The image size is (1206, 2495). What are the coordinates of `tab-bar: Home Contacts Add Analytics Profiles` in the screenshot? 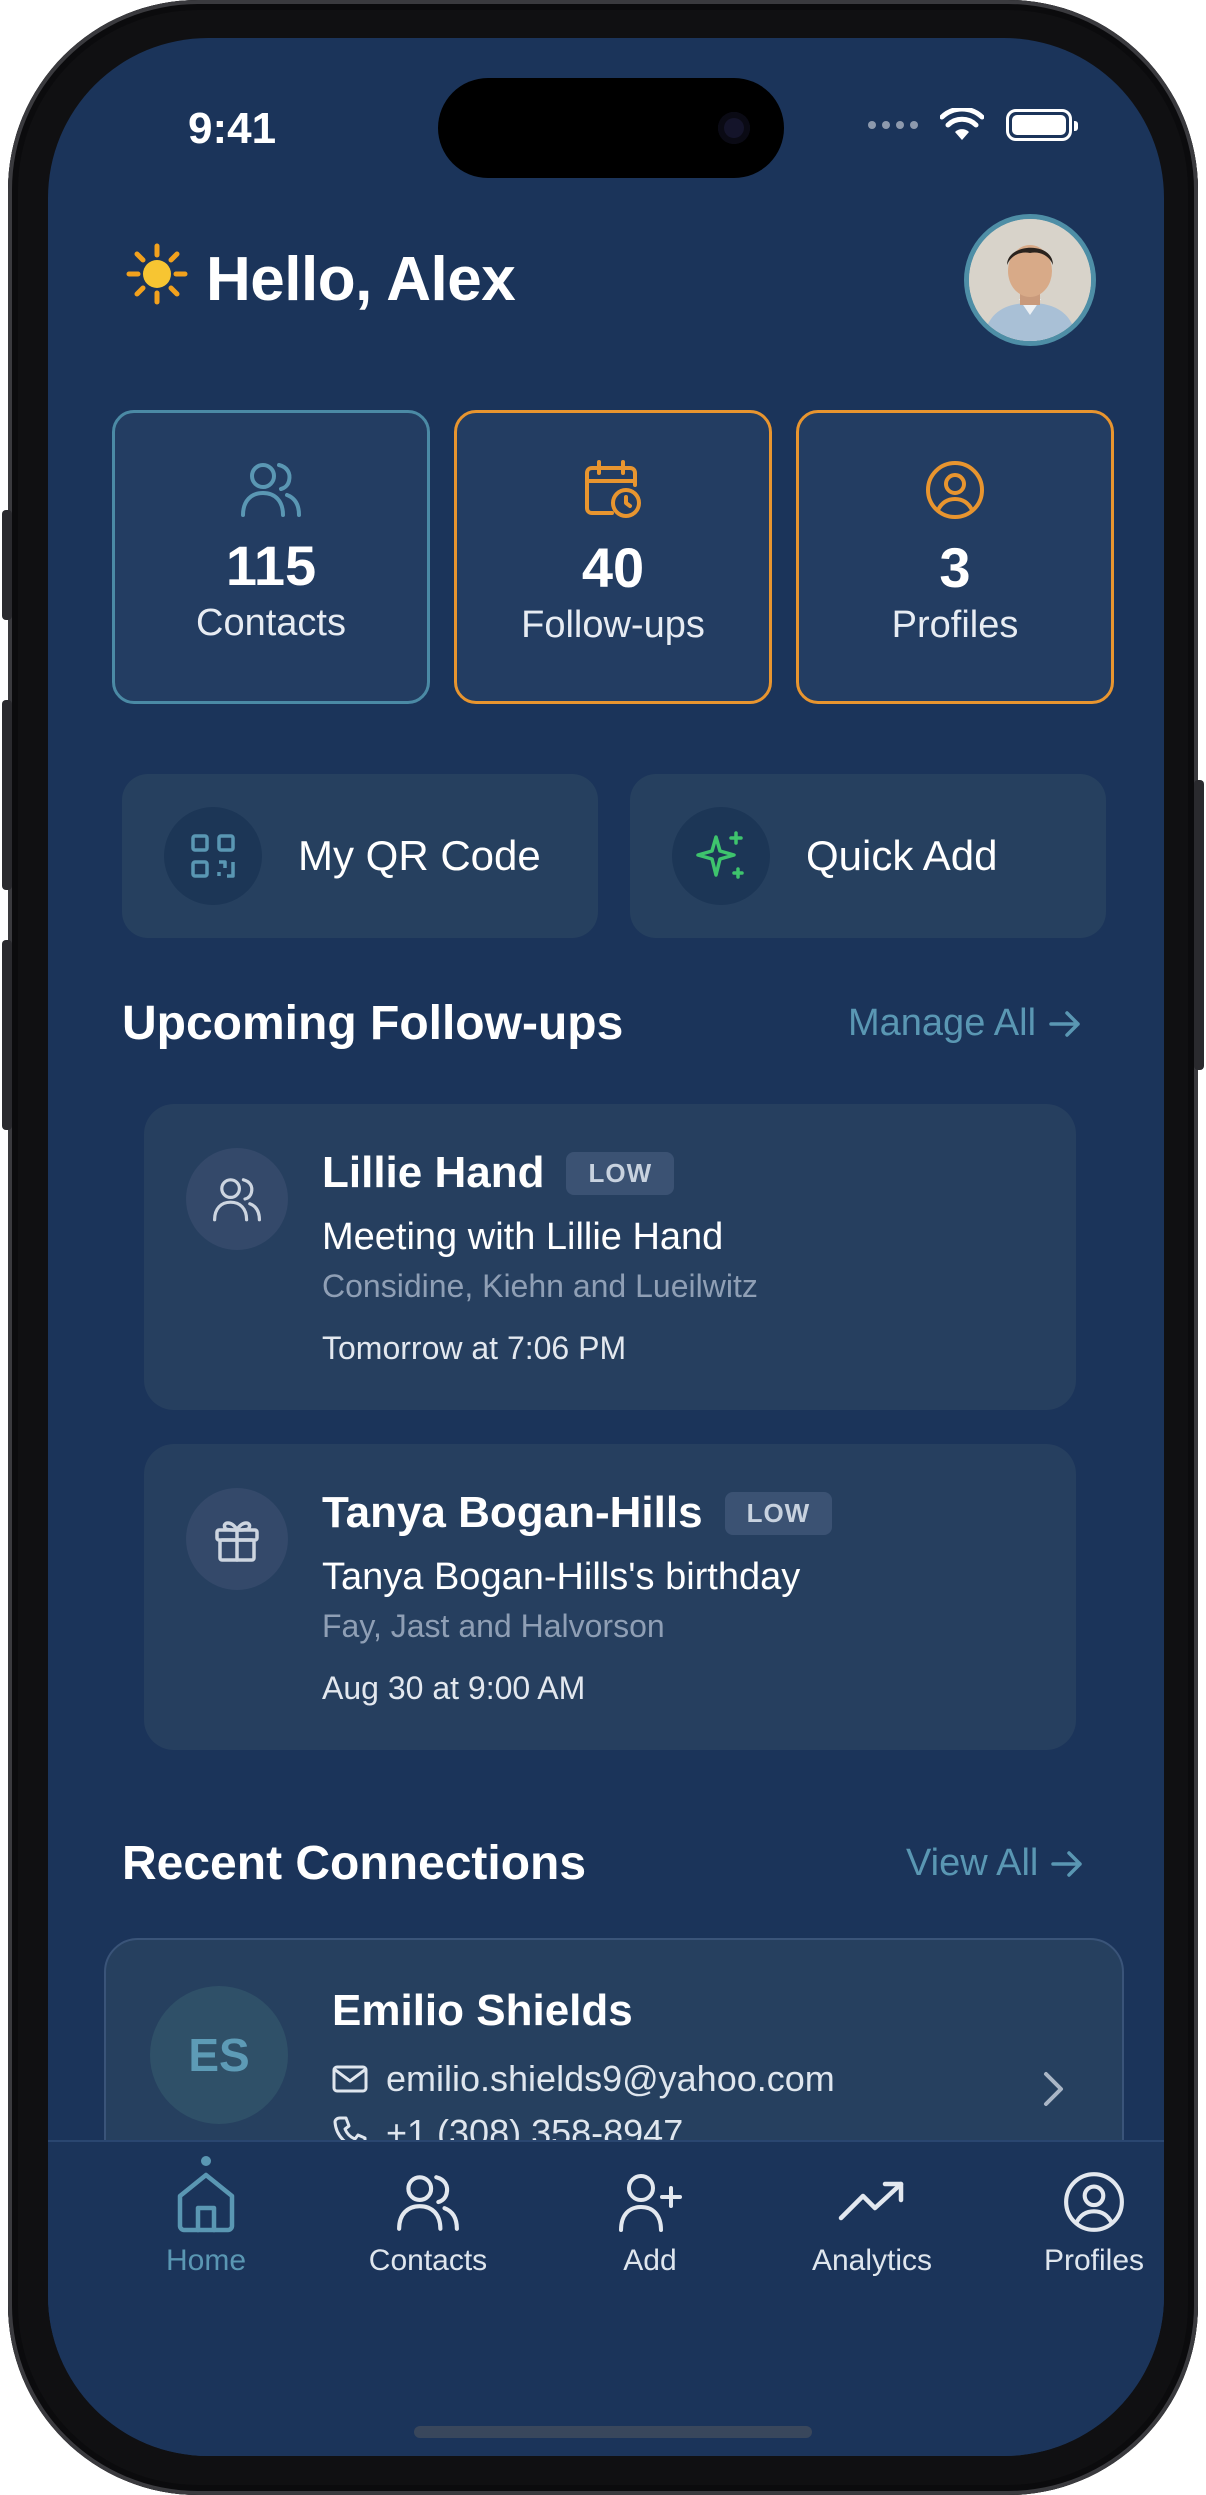 It's located at (606, 2298).